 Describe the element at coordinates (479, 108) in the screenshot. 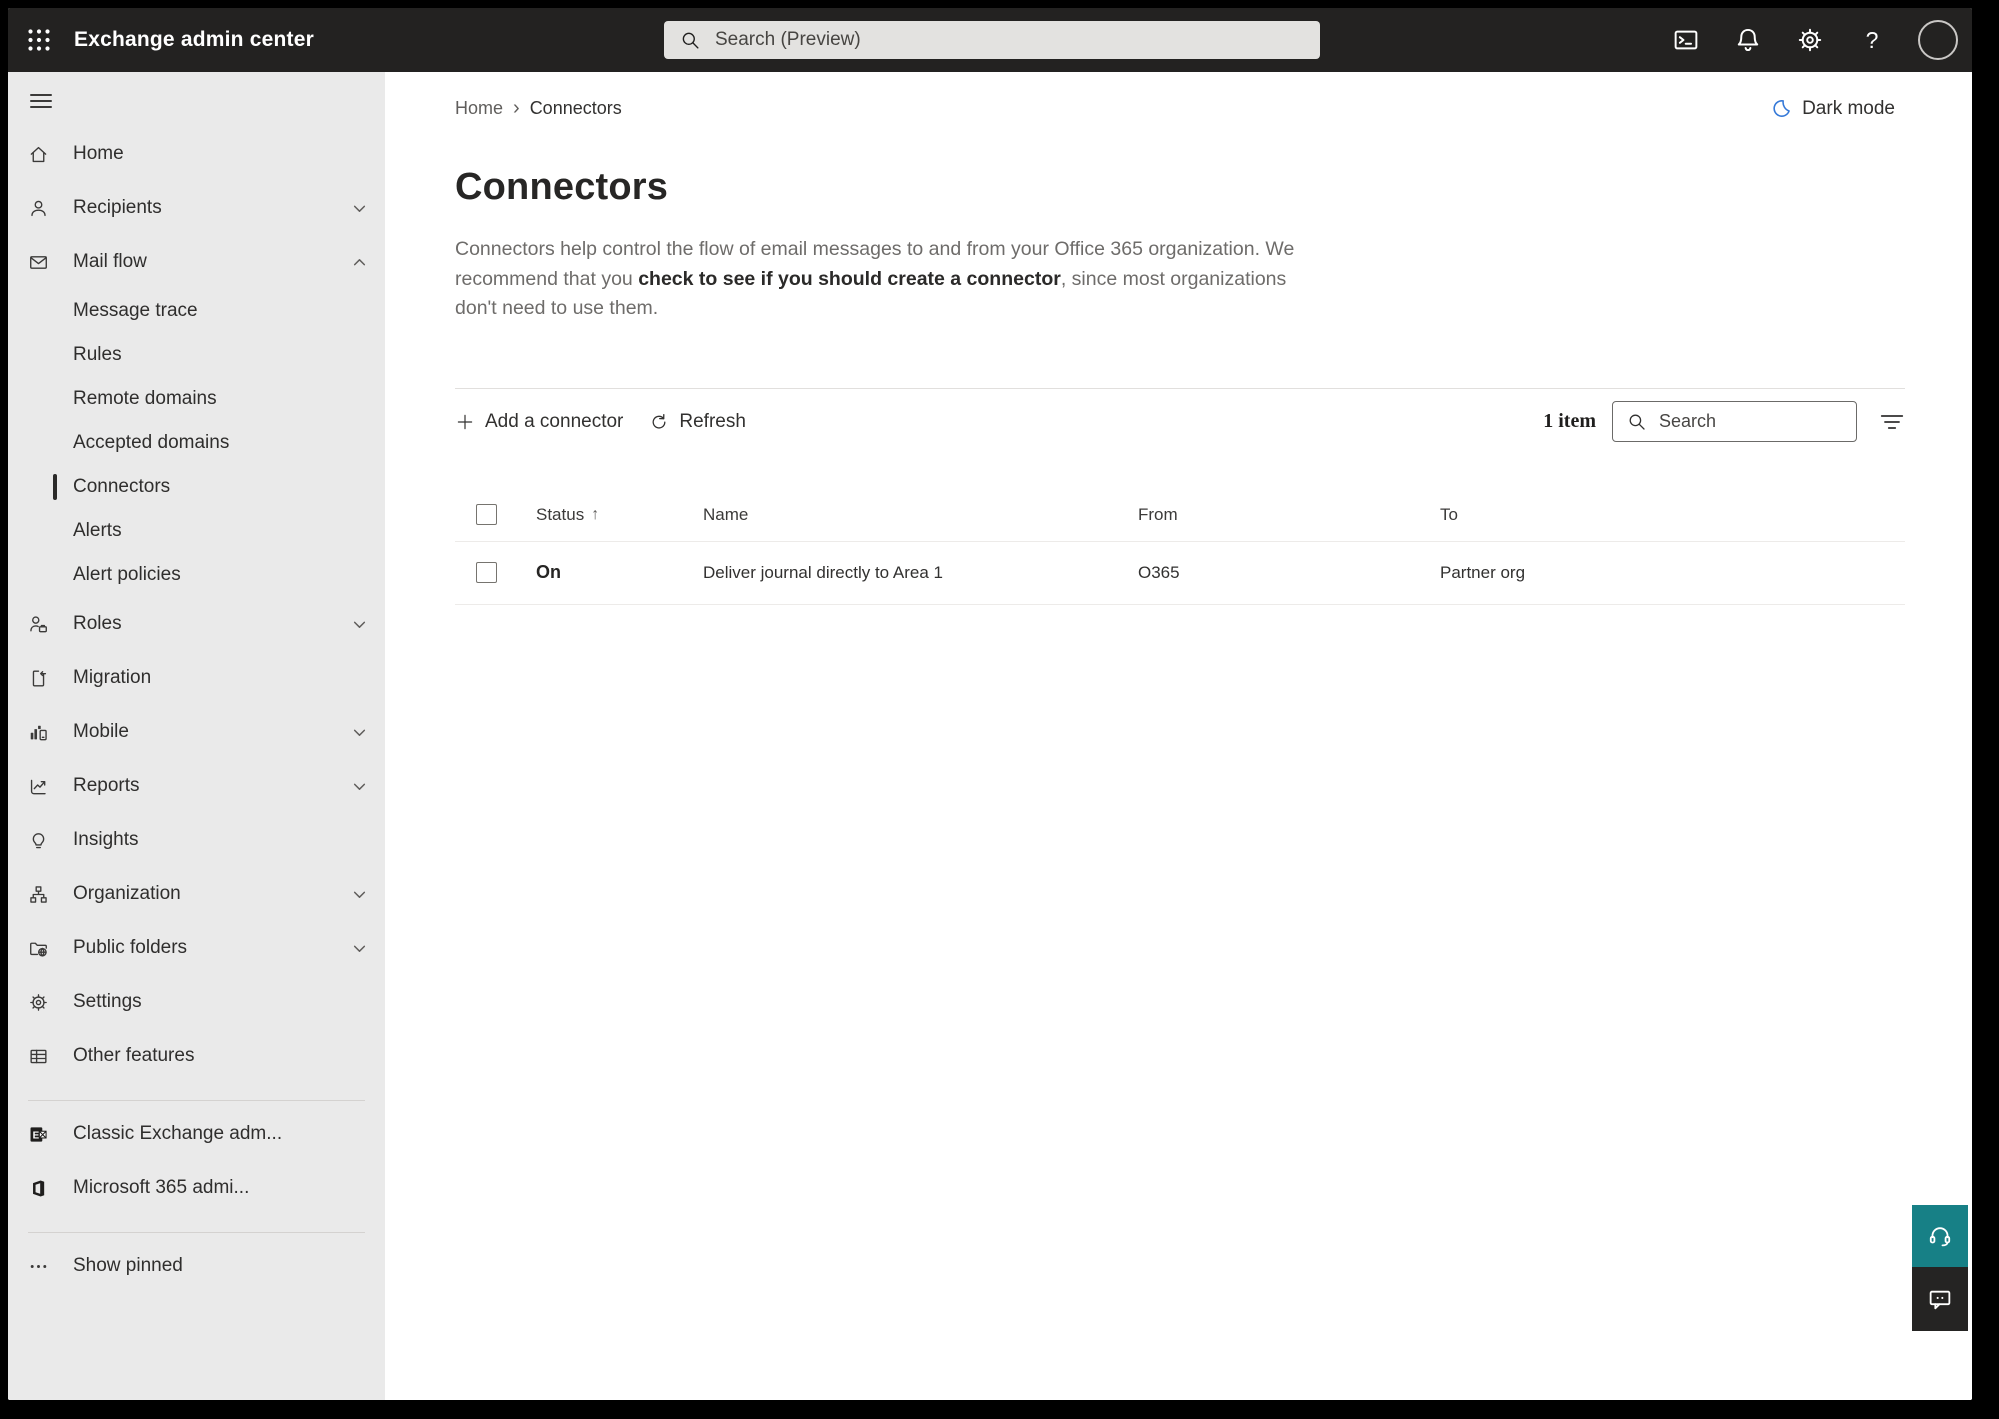

I see `breadcrumb-home: Home` at that location.